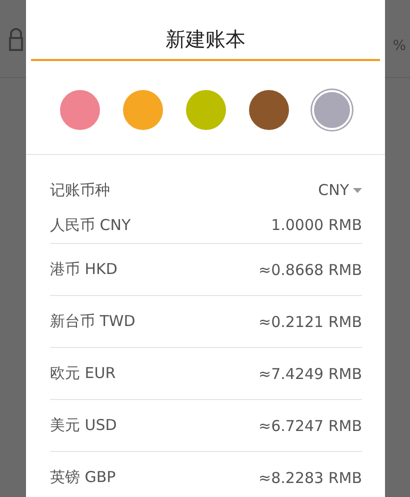 This screenshot has width=410, height=497. What do you see at coordinates (16, 39) in the screenshot?
I see `lock-icon` at bounding box center [16, 39].